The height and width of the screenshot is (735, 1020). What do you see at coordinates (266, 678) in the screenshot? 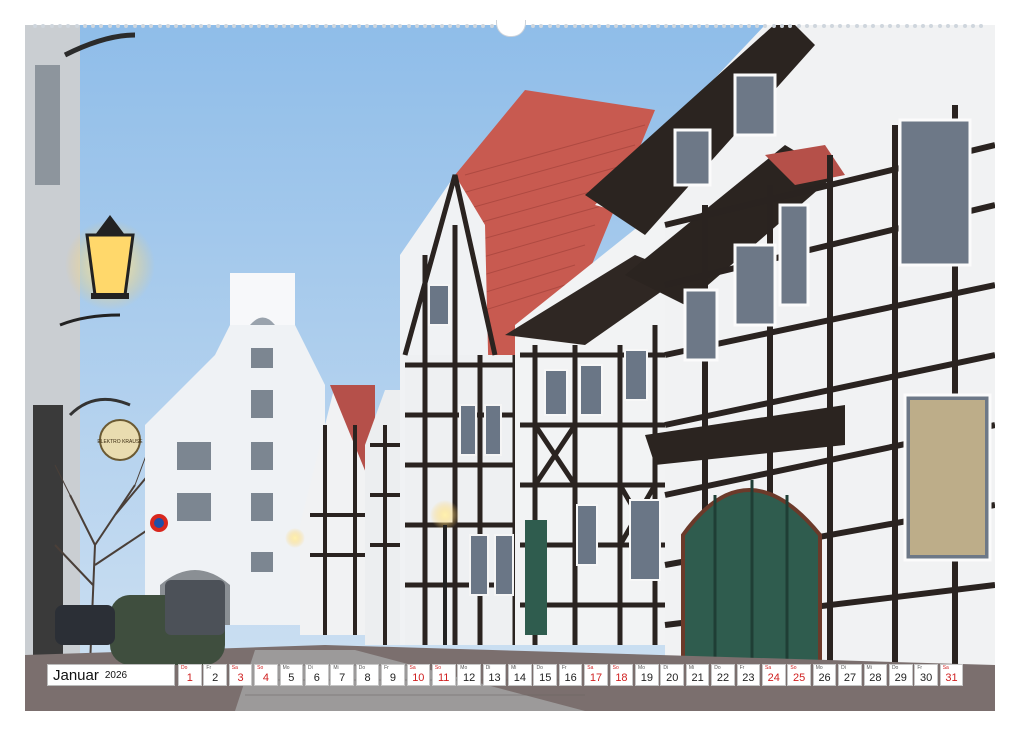
I see `day-number: 4` at bounding box center [266, 678].